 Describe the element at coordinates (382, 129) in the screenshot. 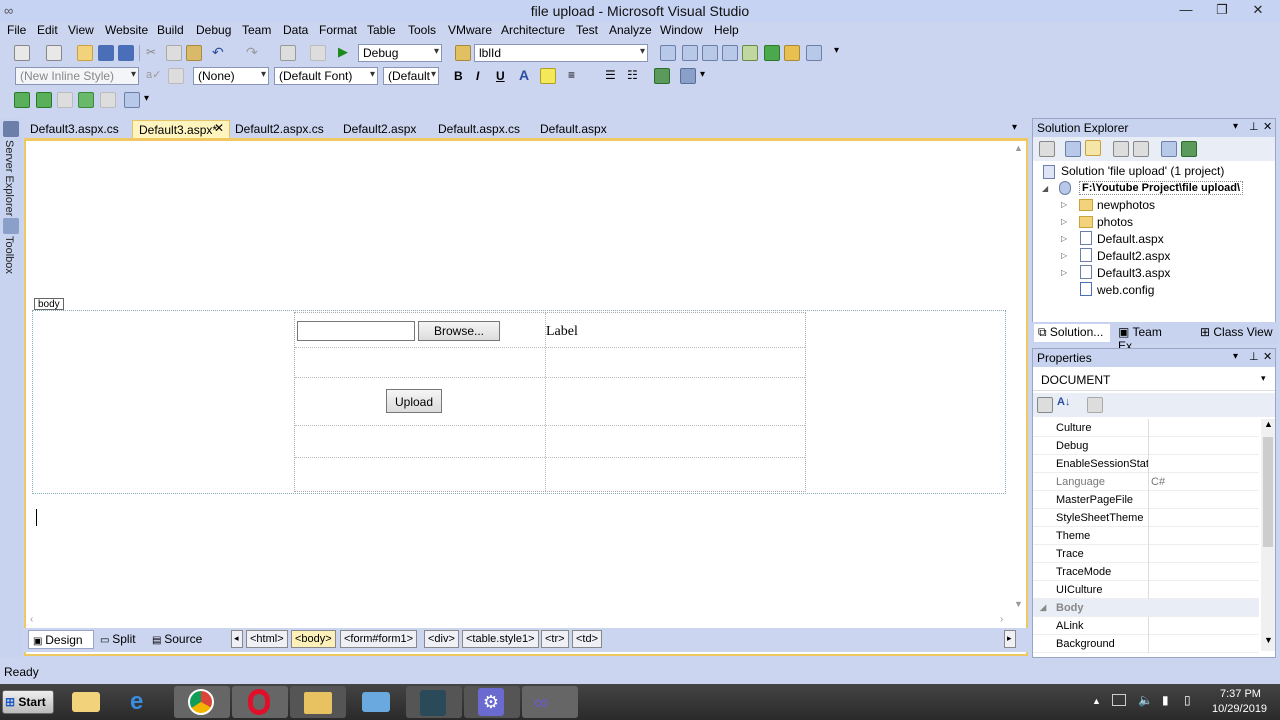

I see `tab-default2-aspx: Default2.aspx` at that location.